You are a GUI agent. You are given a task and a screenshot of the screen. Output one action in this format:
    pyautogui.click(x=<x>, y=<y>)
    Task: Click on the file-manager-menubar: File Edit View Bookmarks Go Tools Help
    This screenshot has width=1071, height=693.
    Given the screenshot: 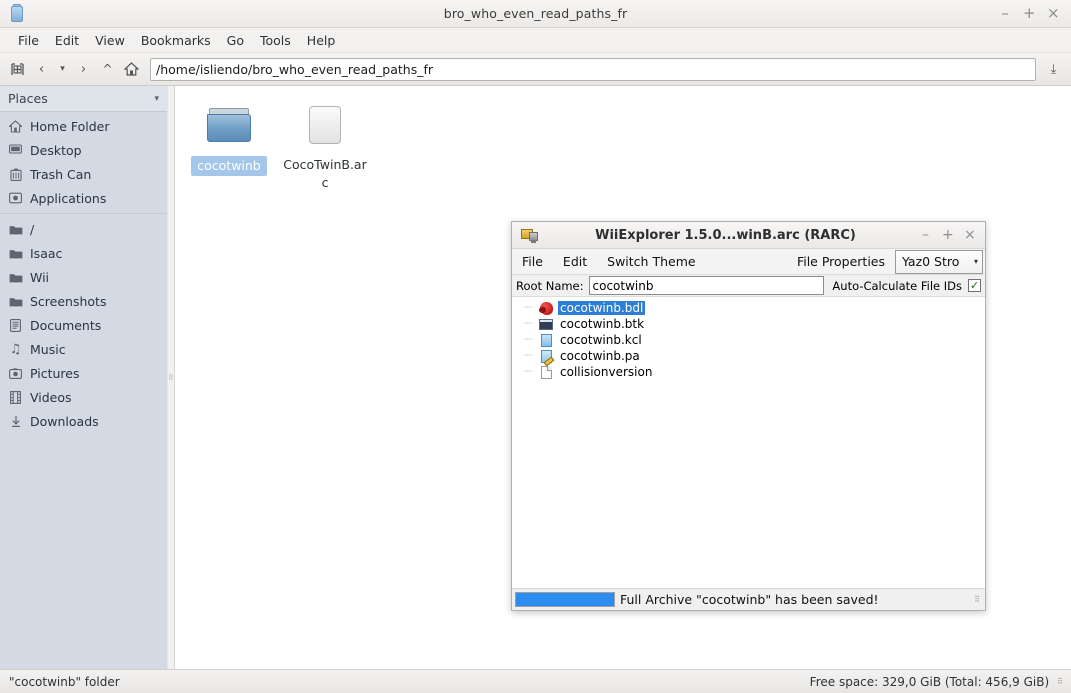 What is the action you would take?
    pyautogui.click(x=535, y=40)
    